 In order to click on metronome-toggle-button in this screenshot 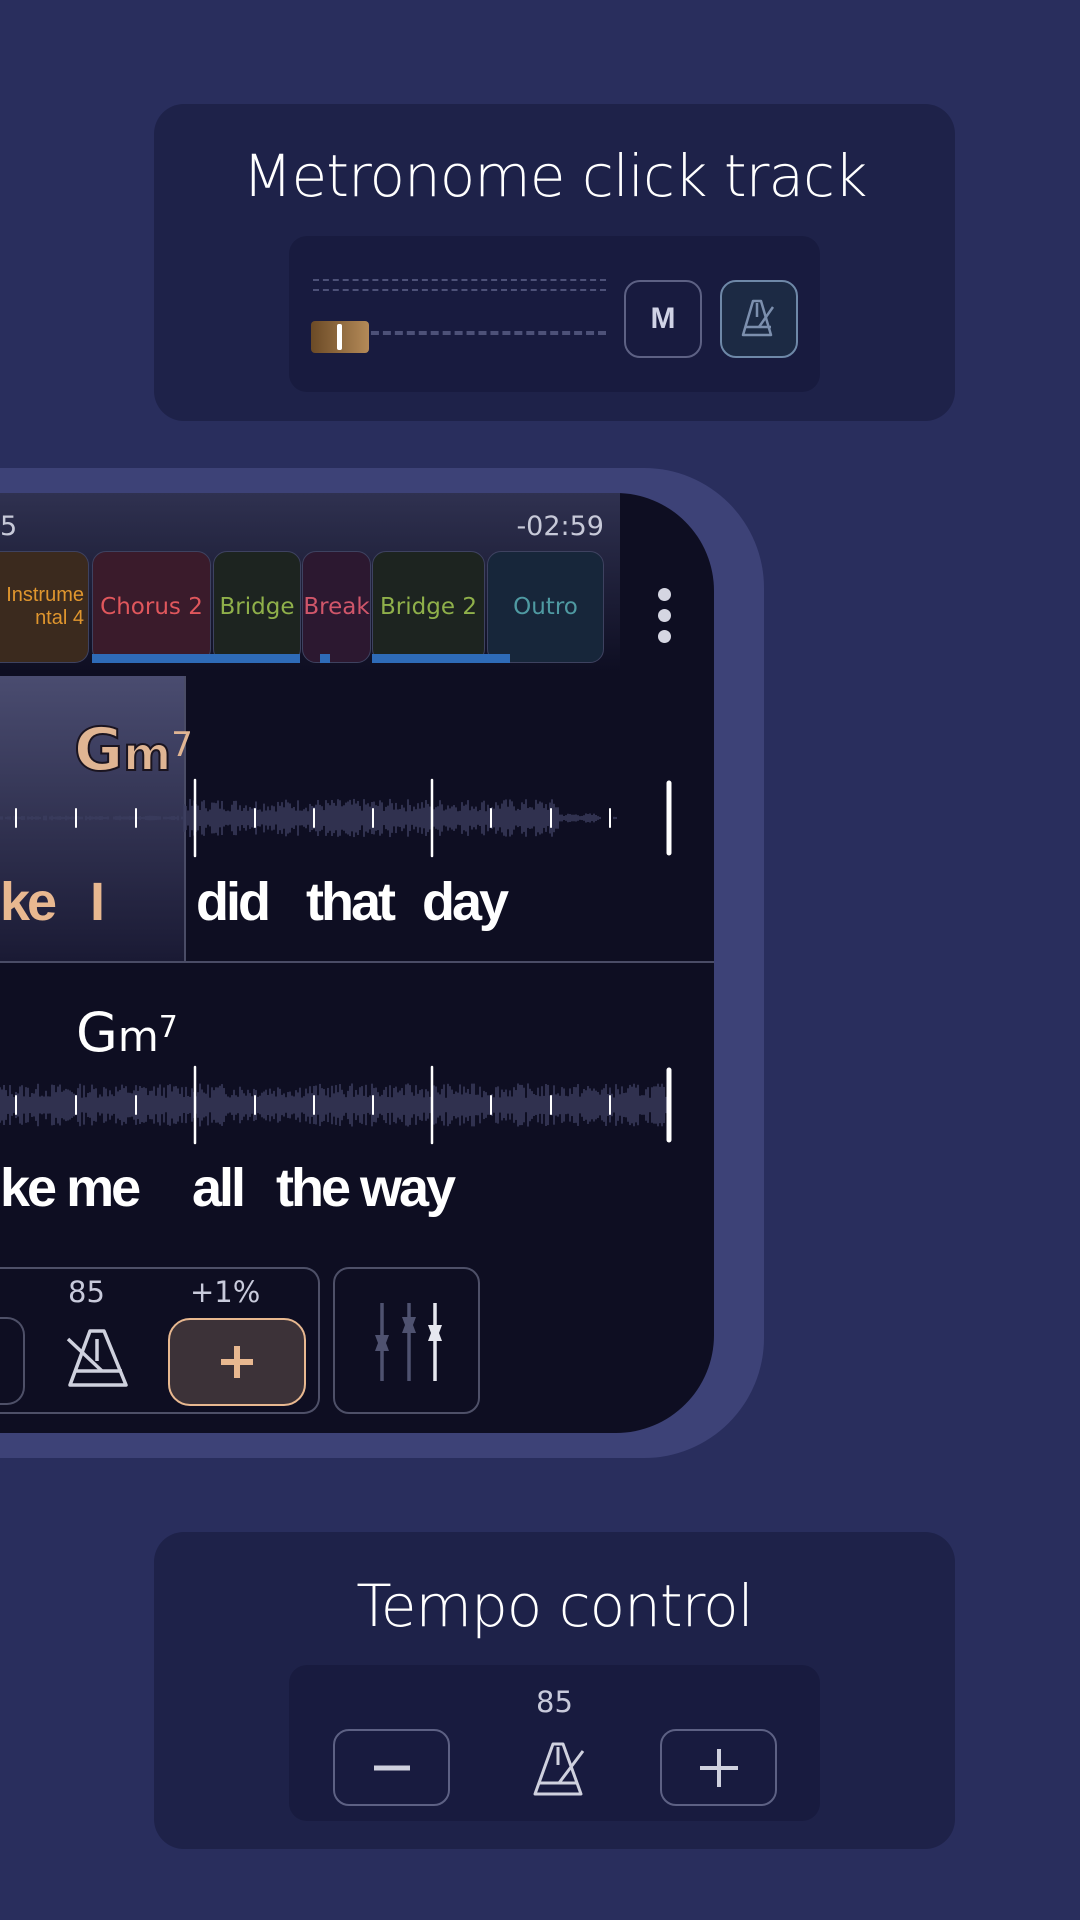, I will do `click(759, 319)`.